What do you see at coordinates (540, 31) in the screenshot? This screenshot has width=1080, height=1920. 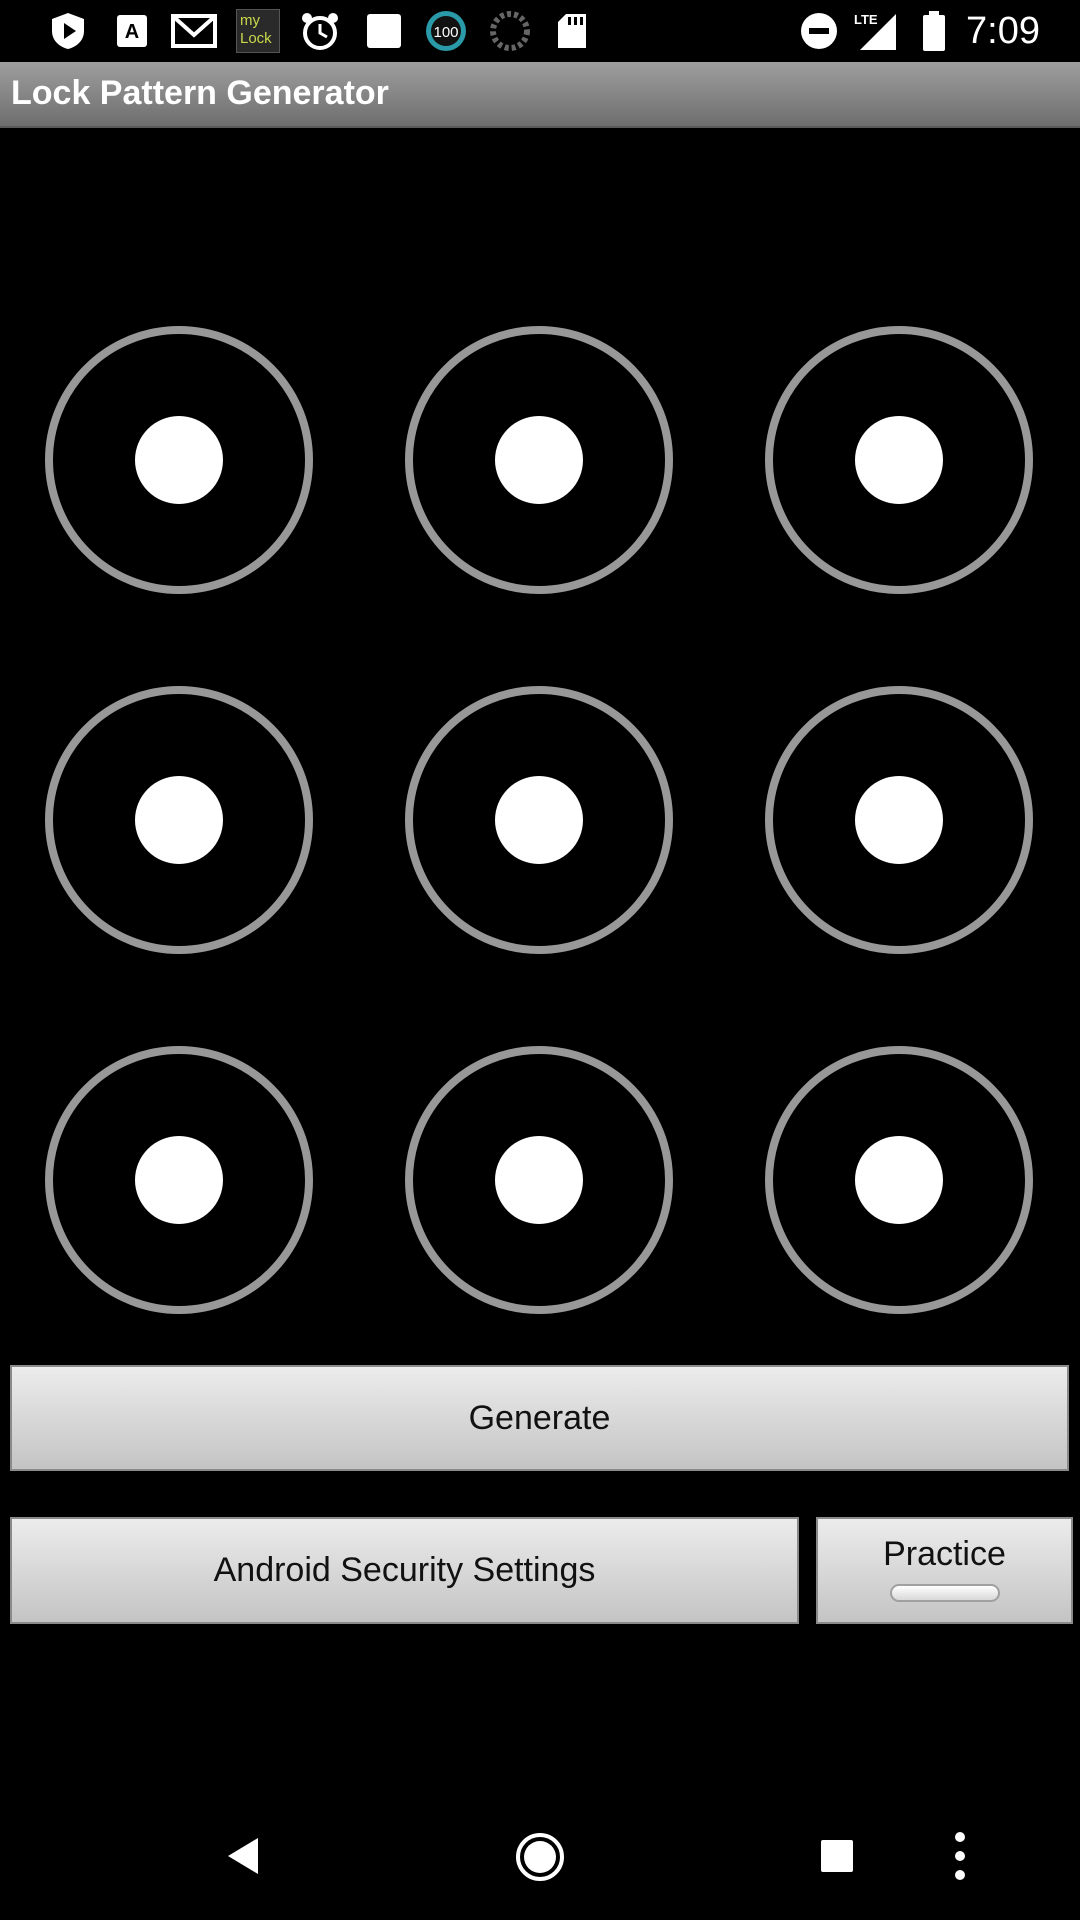 I see `status-bar: A my Lock 100 LTE 7:09` at bounding box center [540, 31].